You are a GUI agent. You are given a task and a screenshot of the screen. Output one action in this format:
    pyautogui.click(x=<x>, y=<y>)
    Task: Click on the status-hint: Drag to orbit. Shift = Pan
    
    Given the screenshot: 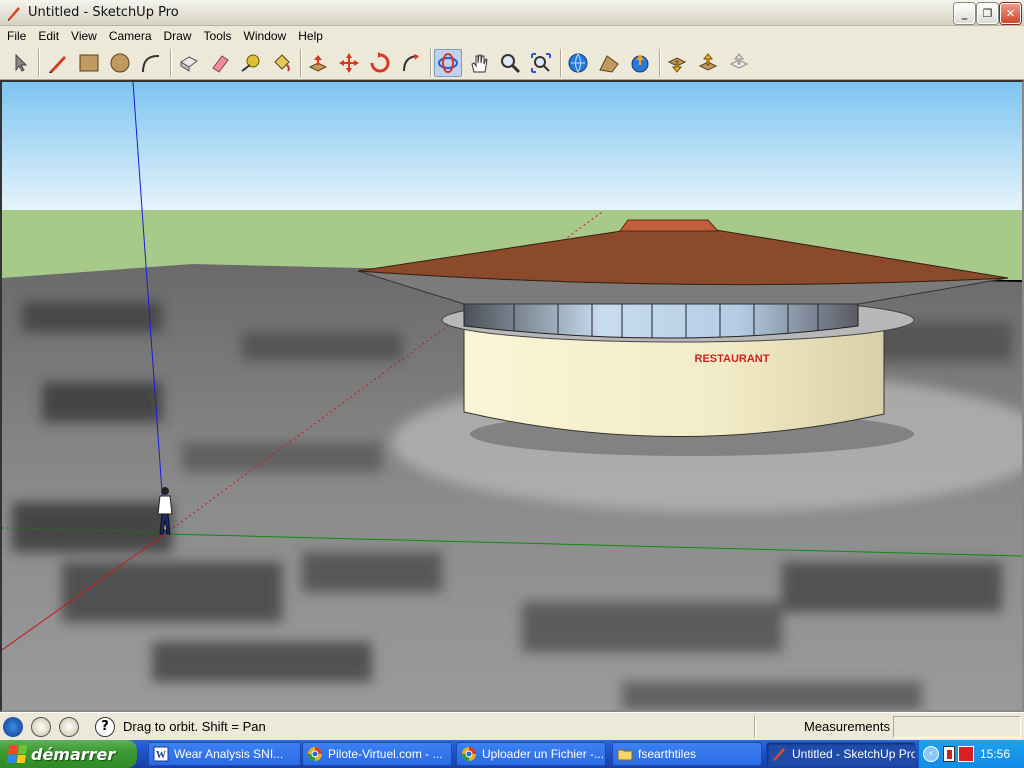 What is the action you would take?
    pyautogui.click(x=194, y=726)
    